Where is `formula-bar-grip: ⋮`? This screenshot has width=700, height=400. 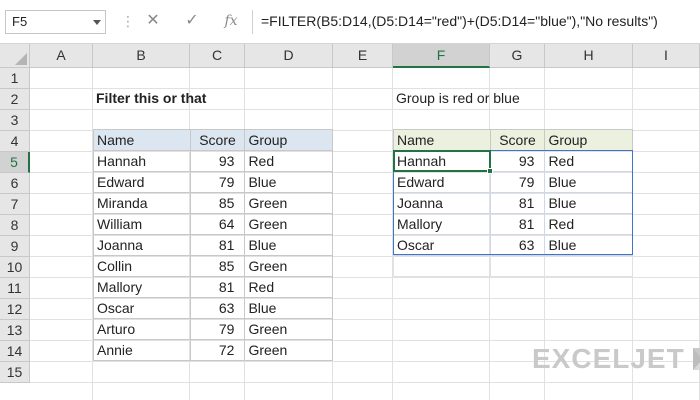
formula-bar-grip: ⋮ is located at coordinates (128, 22).